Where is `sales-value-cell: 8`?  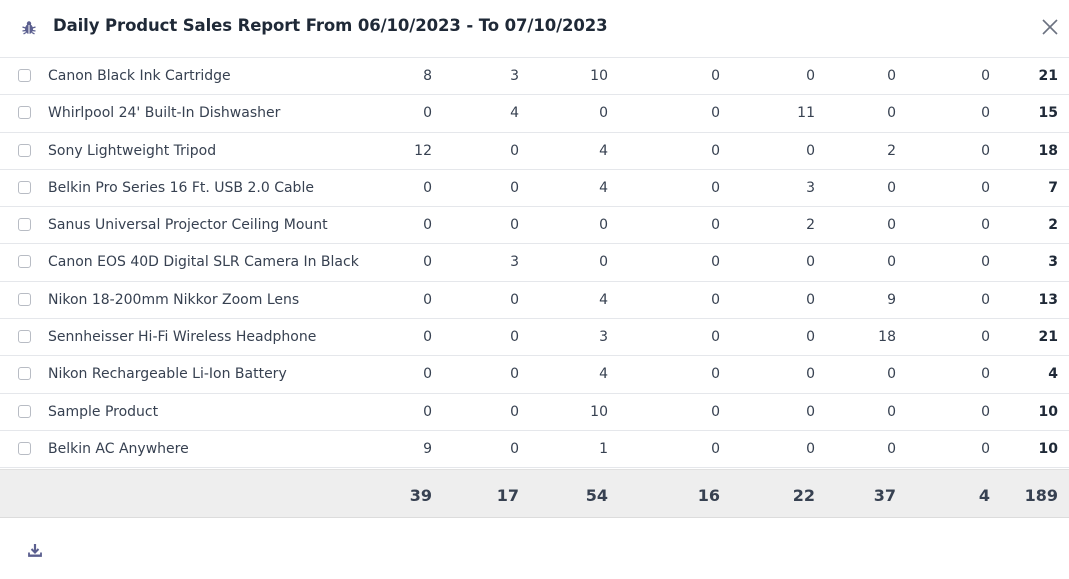 sales-value-cell: 8 is located at coordinates (427, 76).